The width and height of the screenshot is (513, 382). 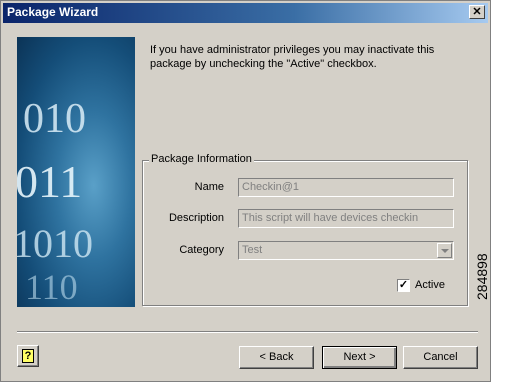 I want to click on figure-id: 284898, so click(x=482, y=276).